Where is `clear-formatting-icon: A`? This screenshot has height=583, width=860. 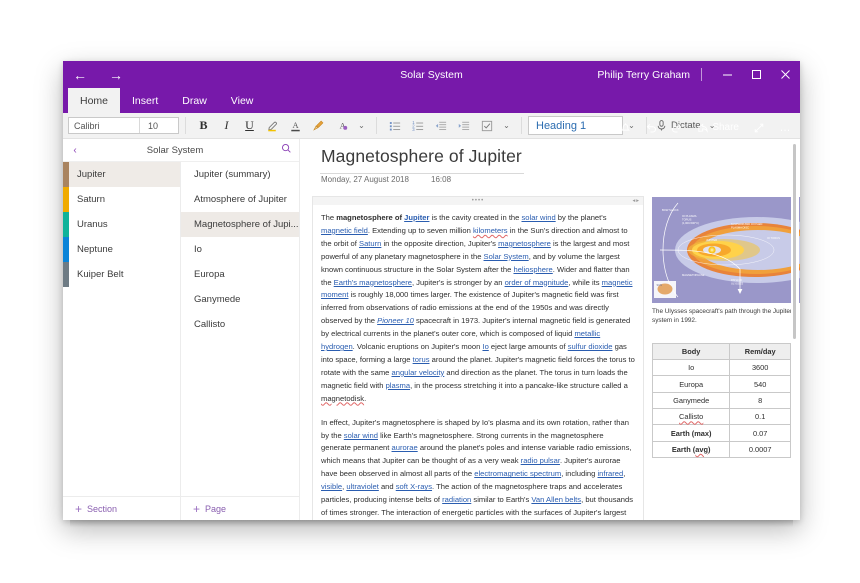 clear-formatting-icon: A is located at coordinates (341, 126).